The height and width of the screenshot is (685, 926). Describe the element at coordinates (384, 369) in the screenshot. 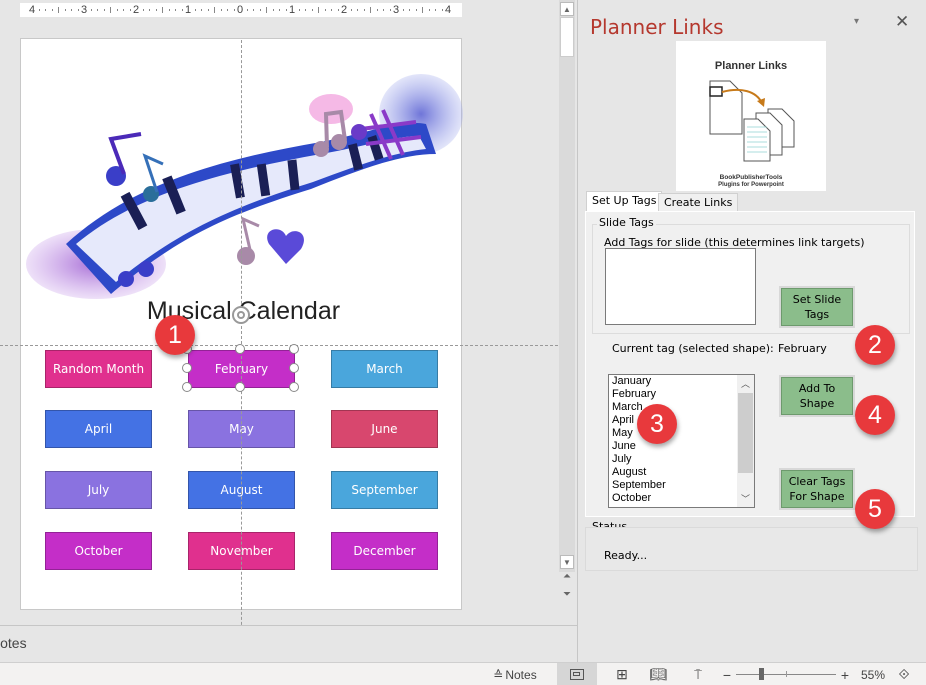

I see `month-button-march: March` at that location.